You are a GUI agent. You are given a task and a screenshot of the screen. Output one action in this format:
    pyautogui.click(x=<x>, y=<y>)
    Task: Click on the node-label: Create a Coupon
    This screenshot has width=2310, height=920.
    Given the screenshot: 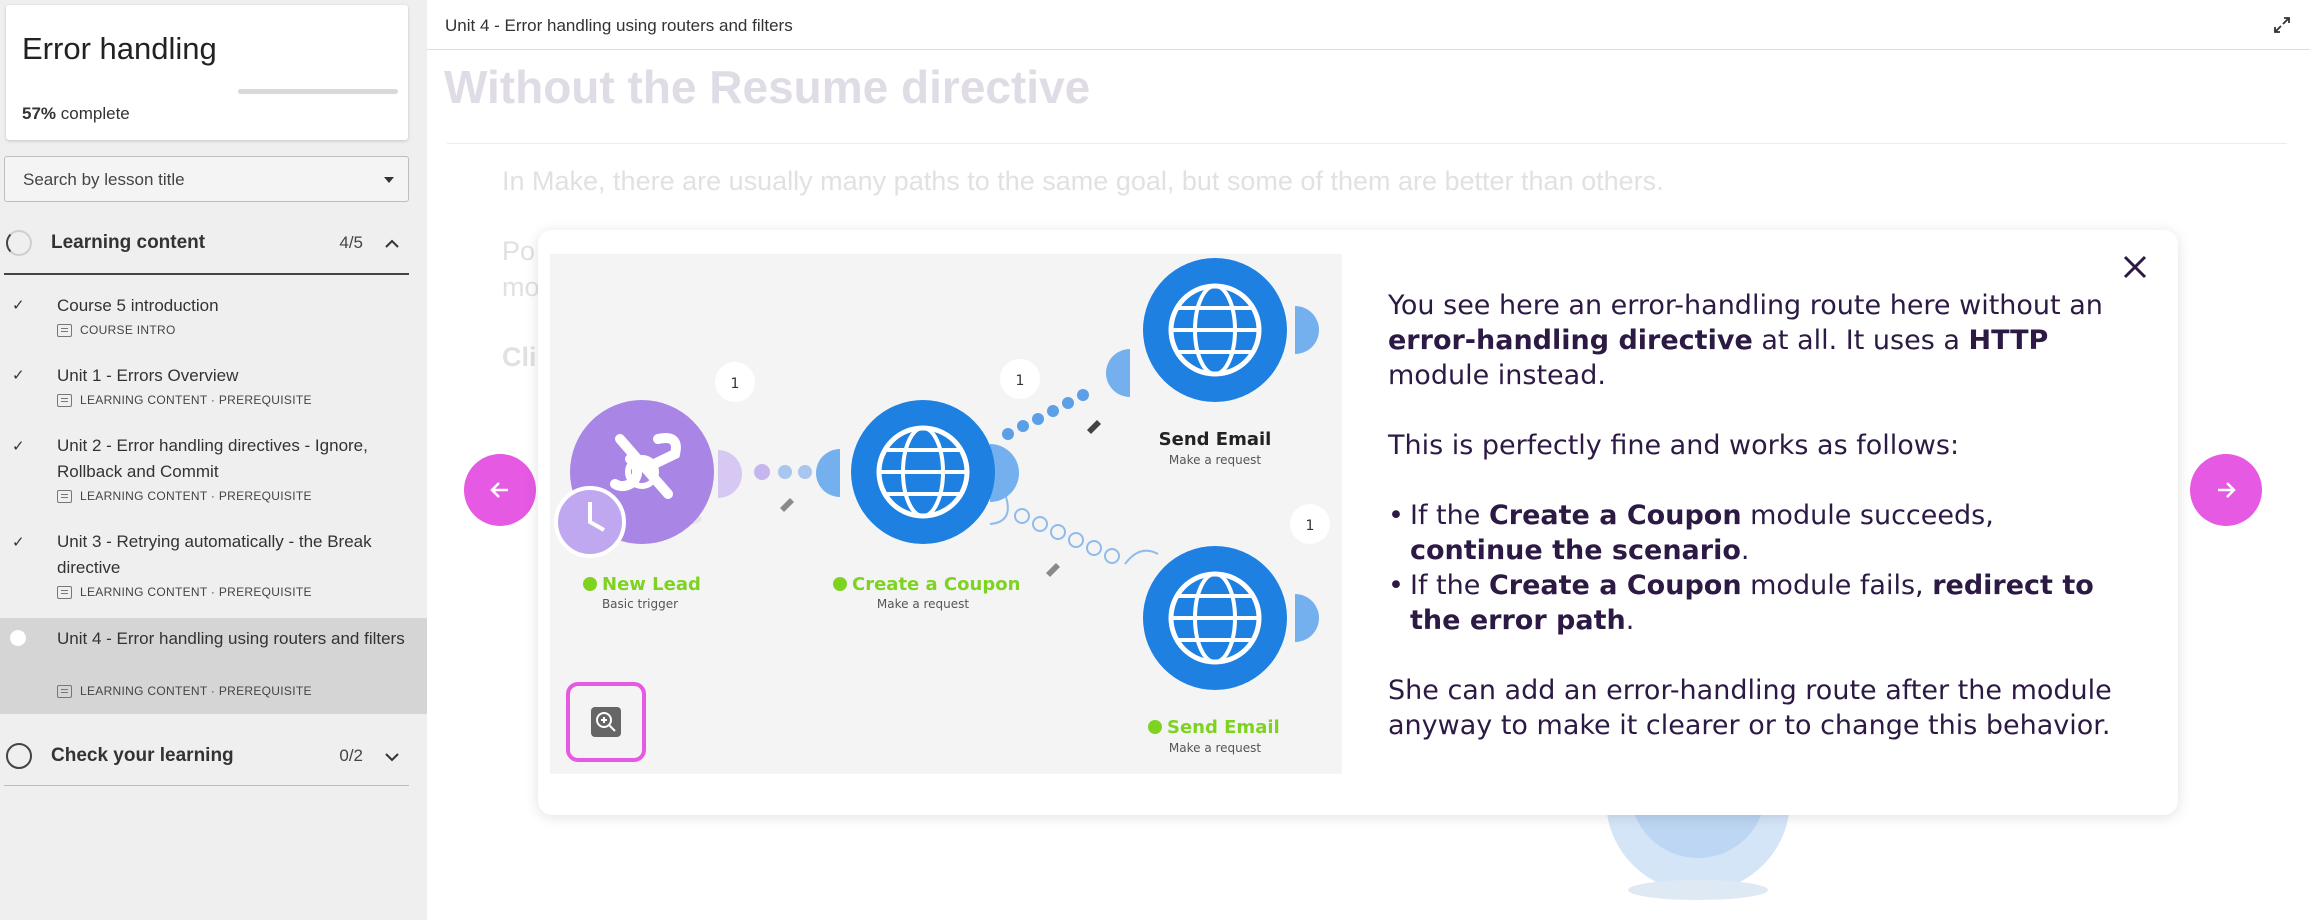 What is the action you would take?
    pyautogui.click(x=936, y=584)
    